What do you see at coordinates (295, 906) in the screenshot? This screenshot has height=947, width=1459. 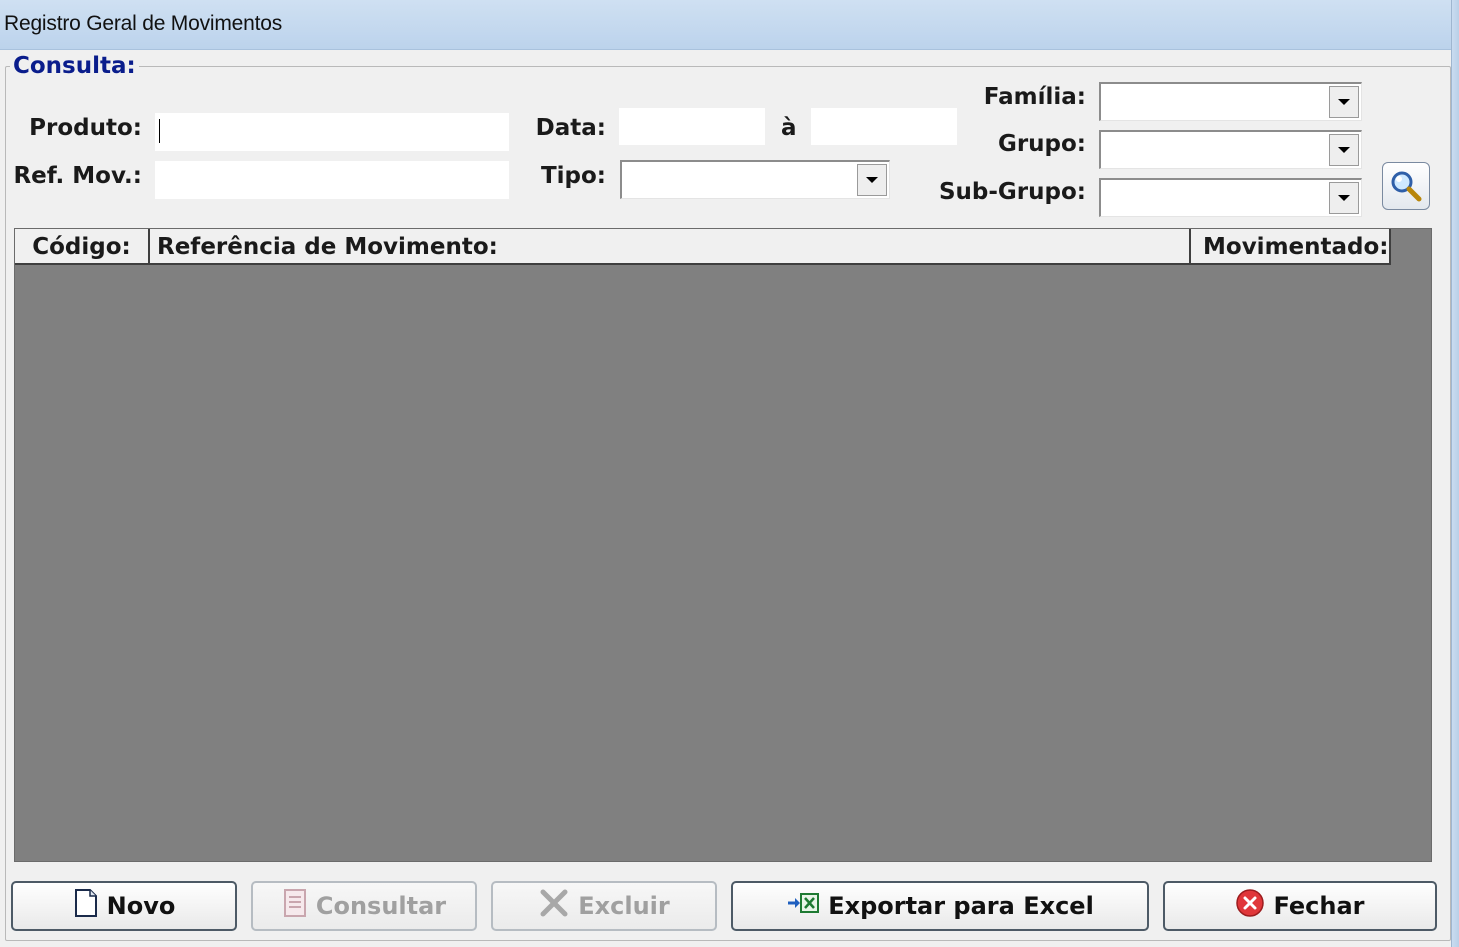 I see `document-list-icon` at bounding box center [295, 906].